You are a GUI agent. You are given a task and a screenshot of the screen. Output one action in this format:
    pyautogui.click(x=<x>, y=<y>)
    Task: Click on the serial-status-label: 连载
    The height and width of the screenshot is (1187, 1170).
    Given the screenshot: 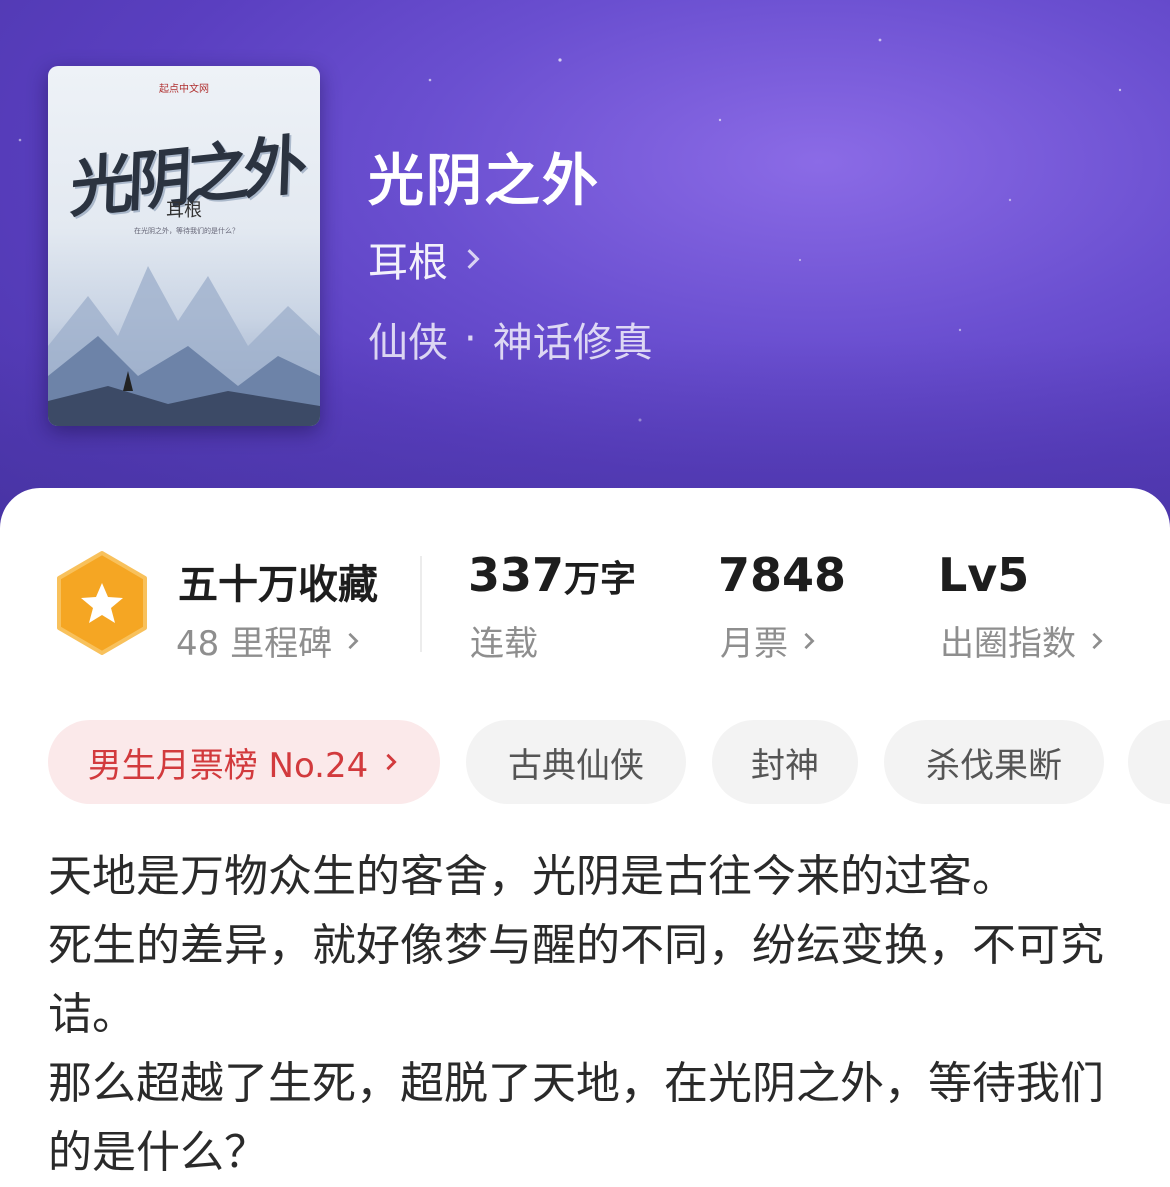 What is the action you would take?
    pyautogui.click(x=504, y=644)
    